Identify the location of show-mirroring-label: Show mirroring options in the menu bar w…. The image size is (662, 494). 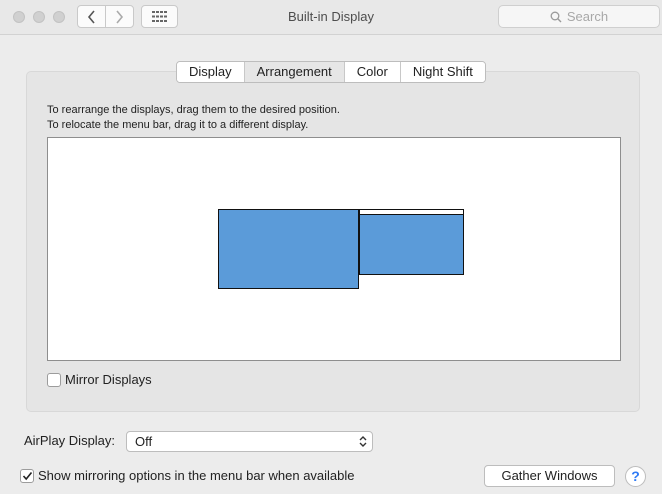
(196, 475).